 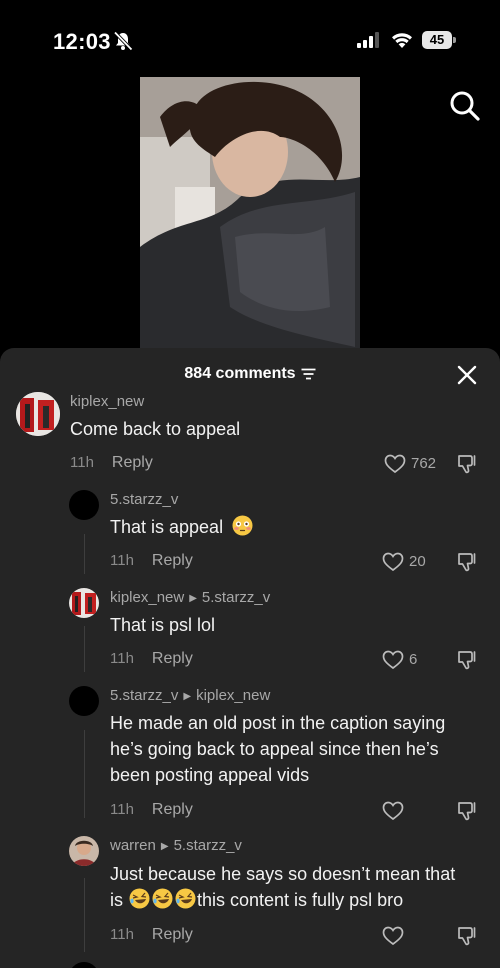 What do you see at coordinates (308, 374) in the screenshot?
I see `filter-icon` at bounding box center [308, 374].